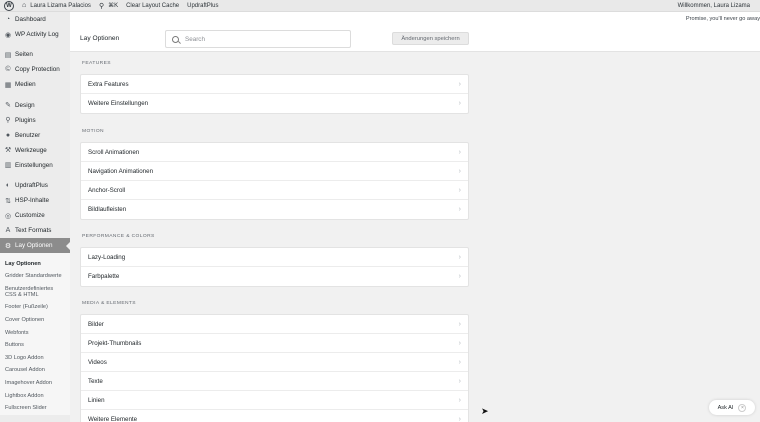 The height and width of the screenshot is (422, 760). I want to click on settings-row: Projekt-Thumbnails ›, so click(274, 343).